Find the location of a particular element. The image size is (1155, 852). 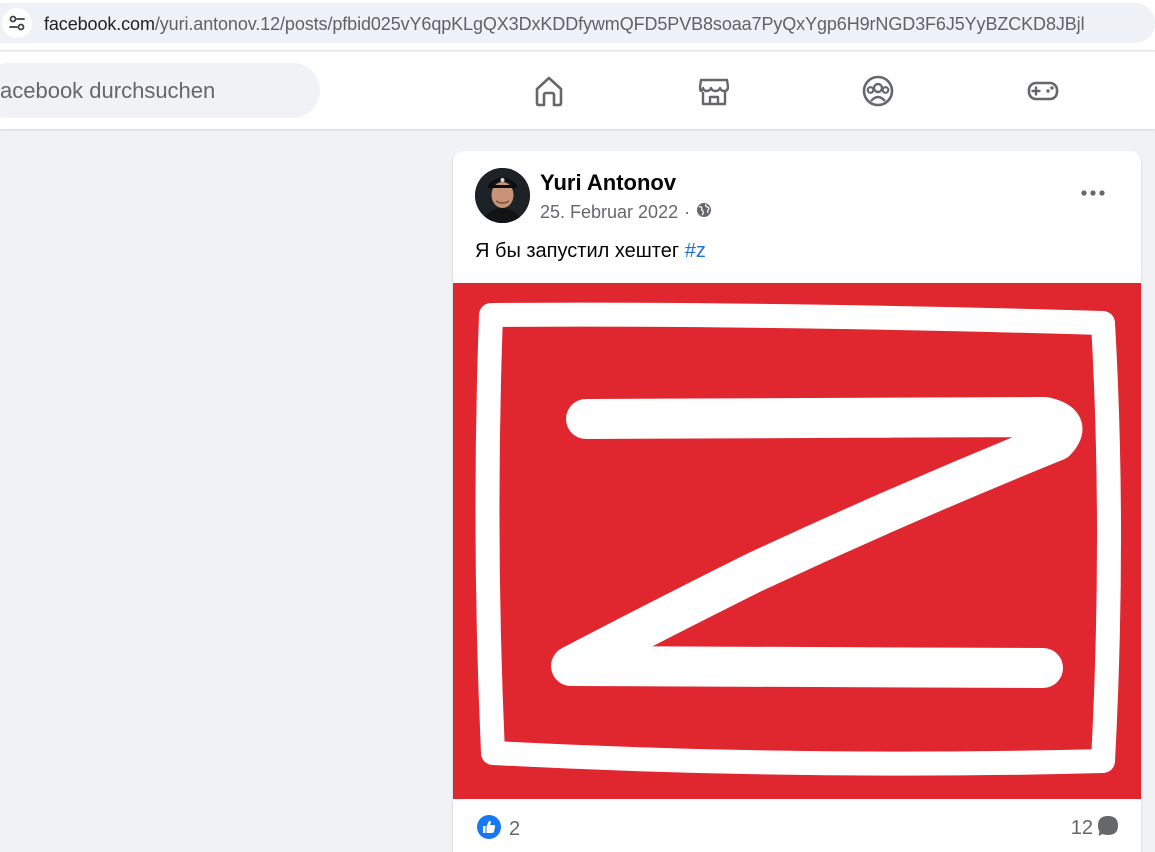

post-author-name: Yuri Antonov is located at coordinates (608, 183).